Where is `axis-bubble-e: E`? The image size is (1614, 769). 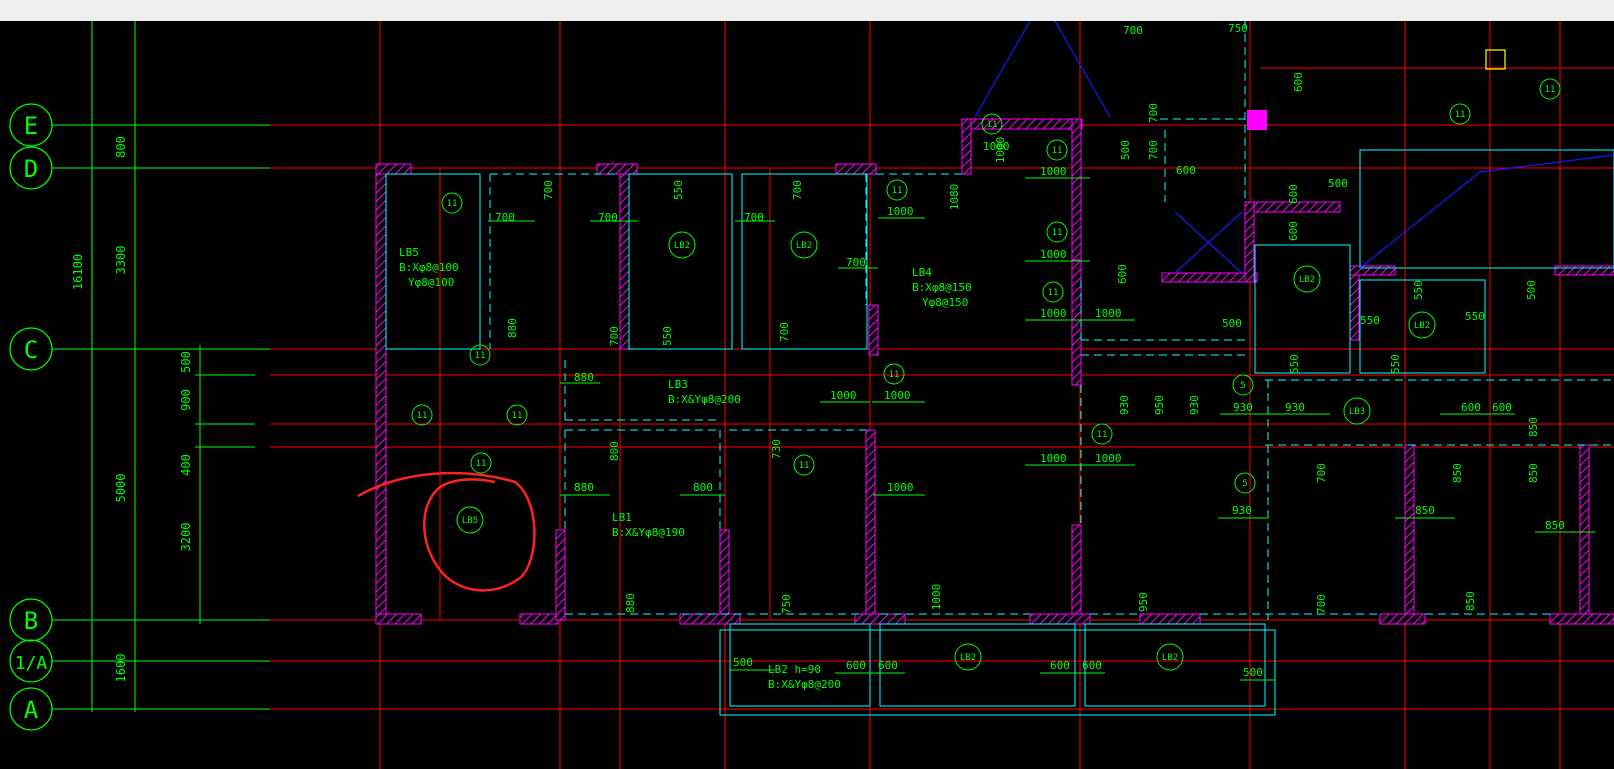 axis-bubble-e: E is located at coordinates (31, 125).